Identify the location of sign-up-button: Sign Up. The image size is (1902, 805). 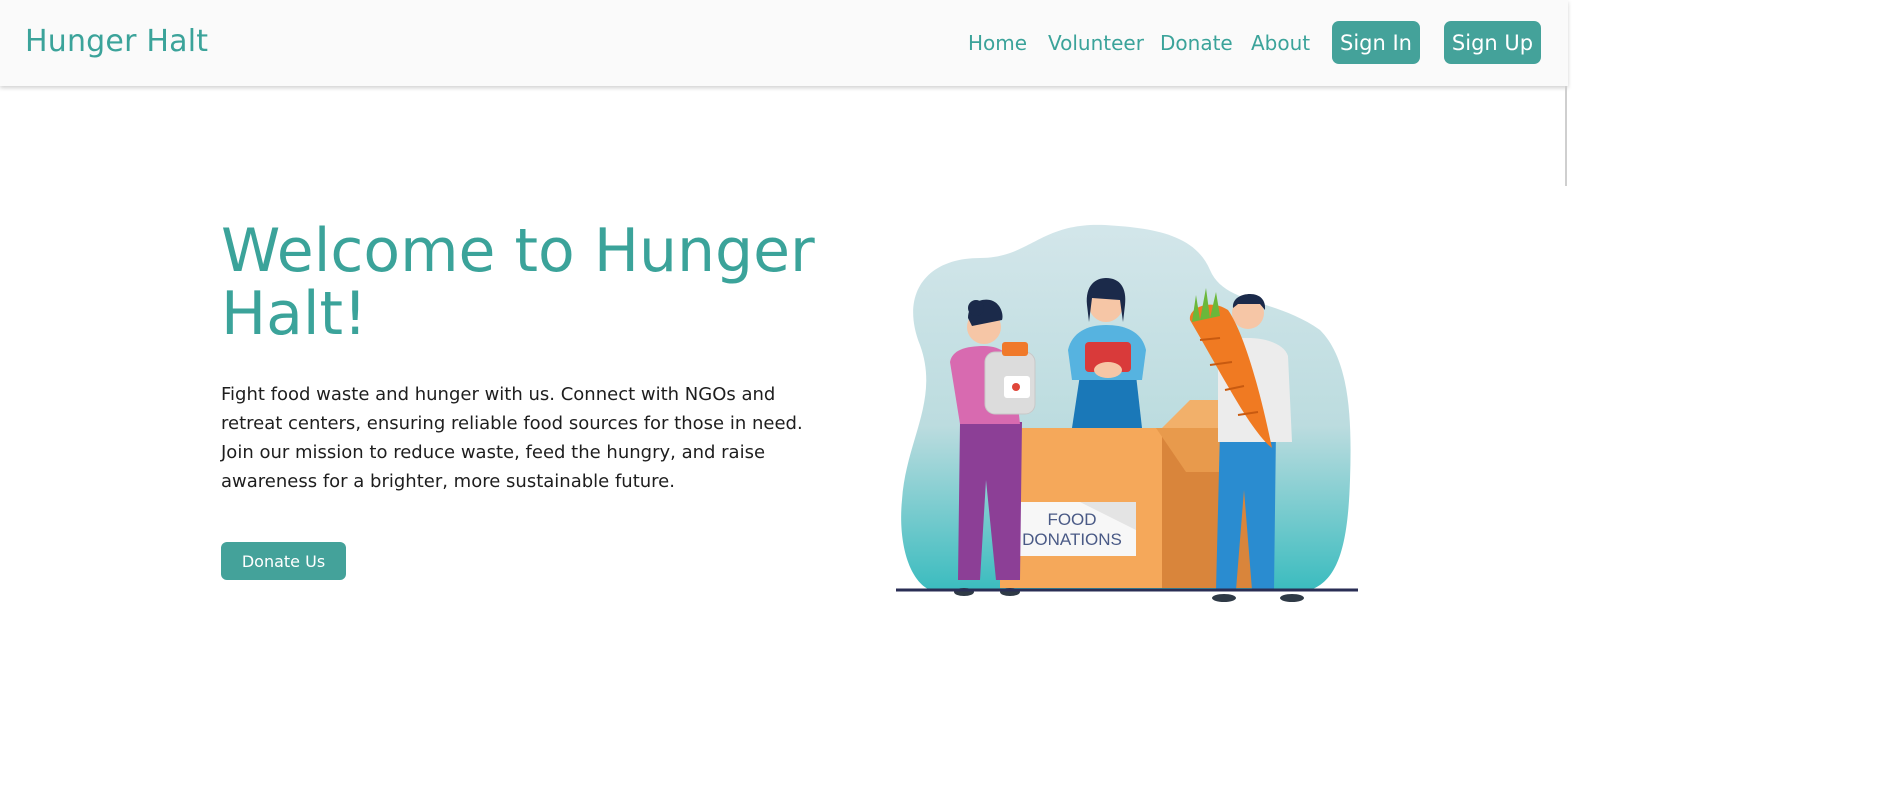
(1492, 42).